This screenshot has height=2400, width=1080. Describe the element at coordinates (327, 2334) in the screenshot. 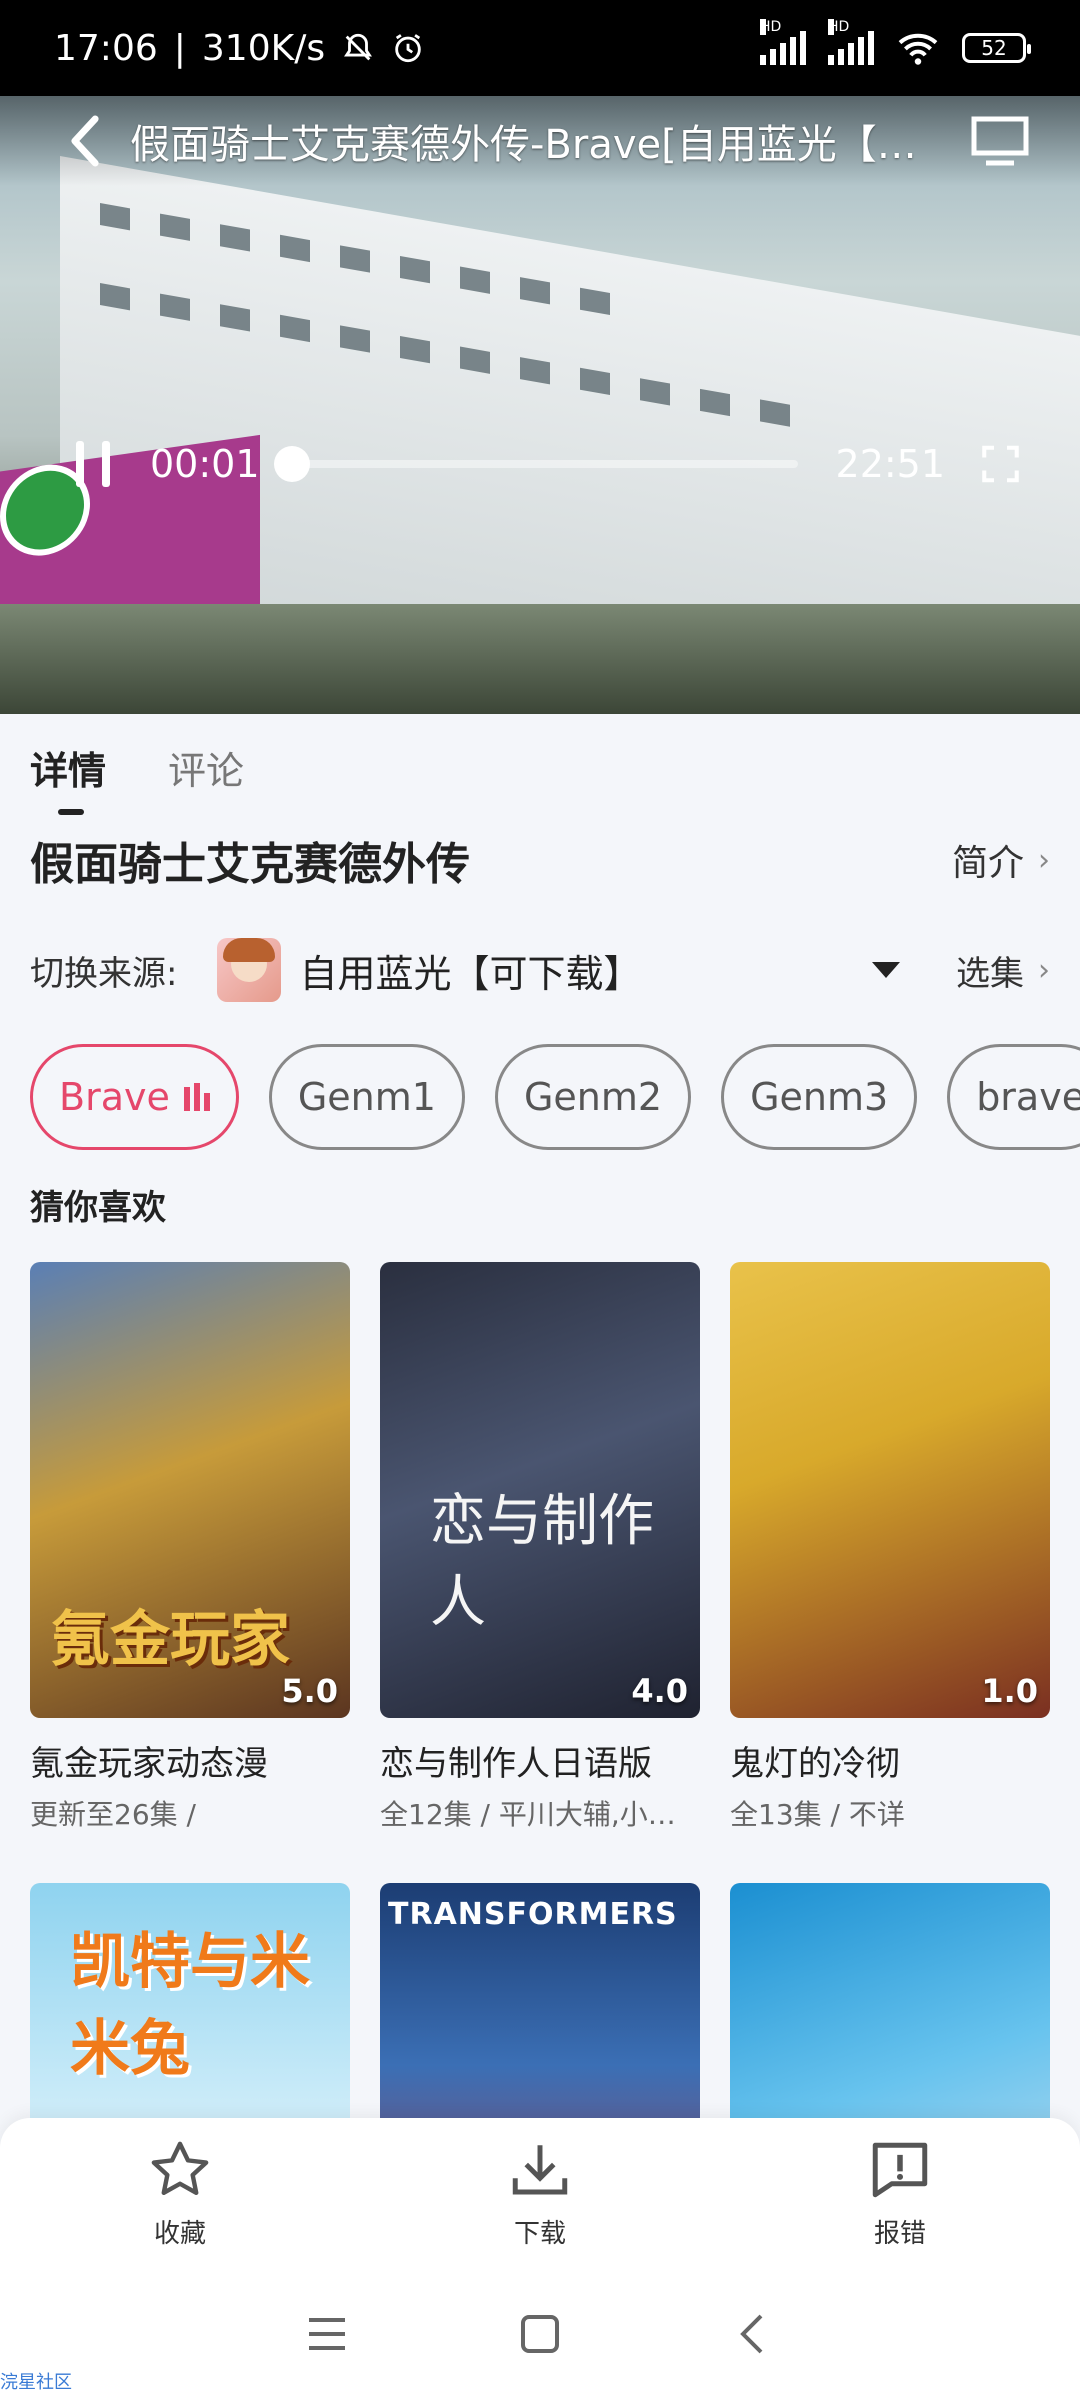

I see `menu-icon` at that location.